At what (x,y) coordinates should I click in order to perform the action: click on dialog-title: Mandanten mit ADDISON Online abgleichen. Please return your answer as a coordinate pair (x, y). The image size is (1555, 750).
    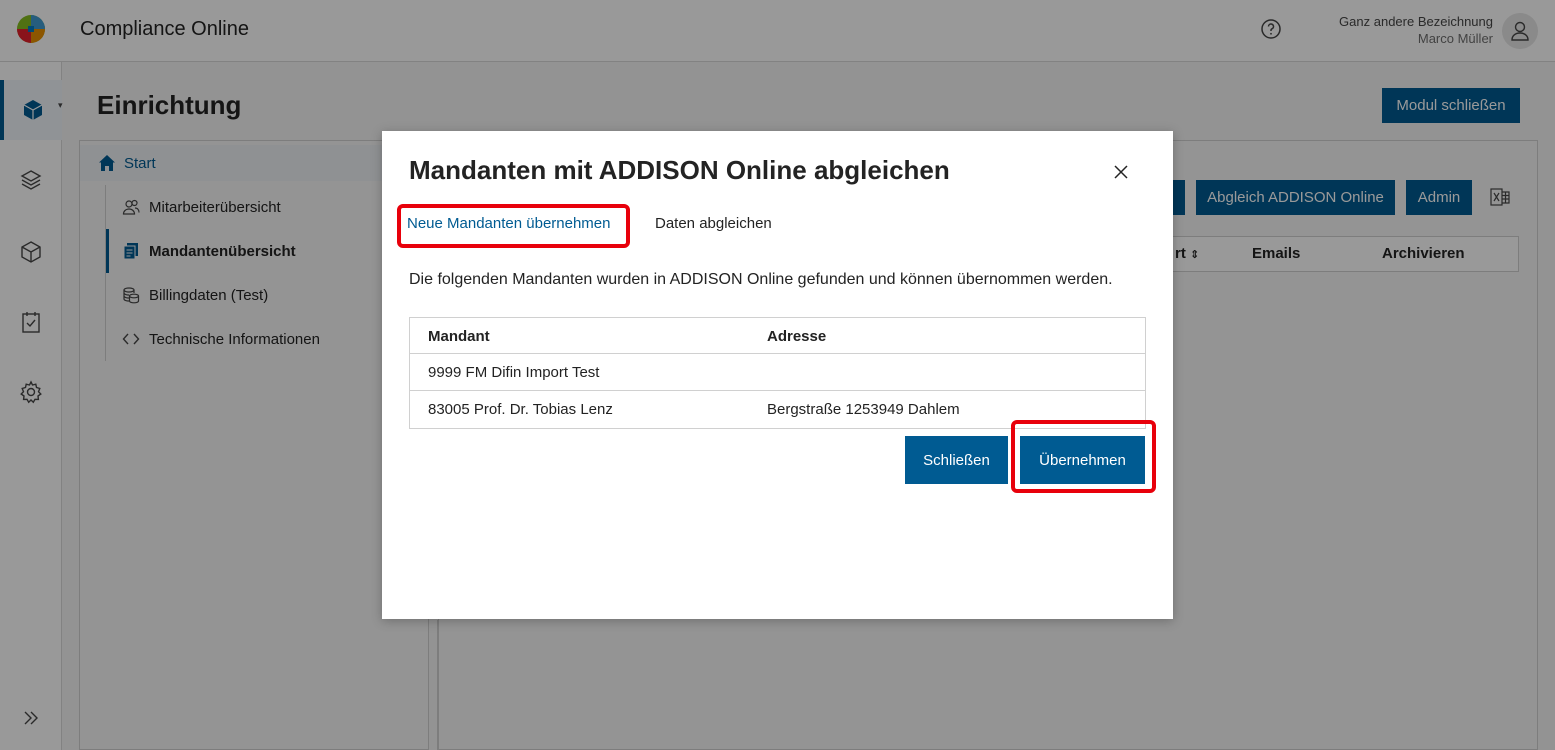
    Looking at the image, I should click on (679, 170).